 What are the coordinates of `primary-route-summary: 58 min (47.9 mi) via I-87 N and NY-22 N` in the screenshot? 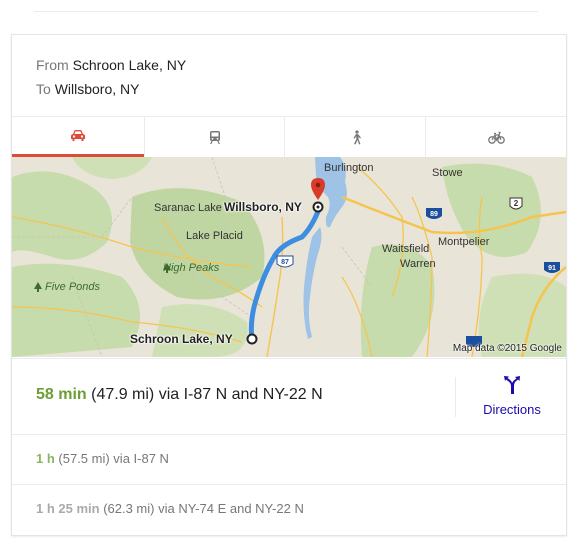 It's located at (179, 395).